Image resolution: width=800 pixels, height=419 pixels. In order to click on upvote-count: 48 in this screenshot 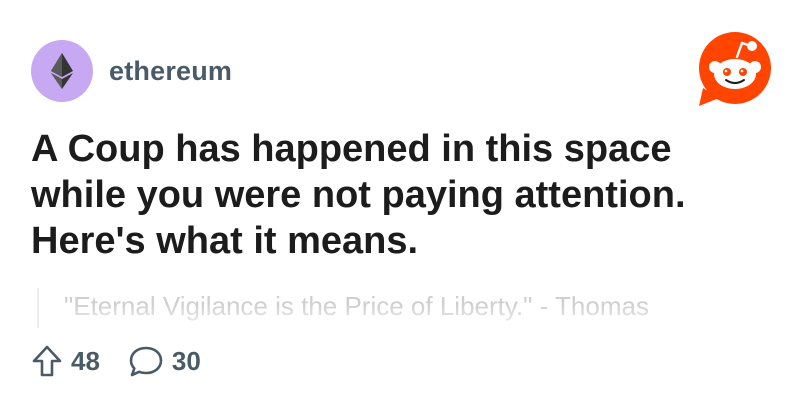, I will do `click(85, 360)`.